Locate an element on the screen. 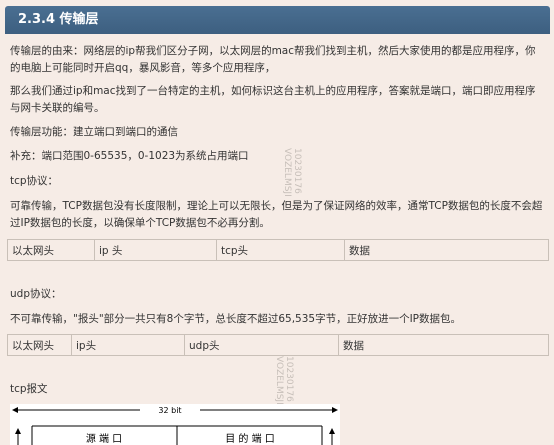  paragraph-port-range: 补充：端口范围0-65535，0-1023为系统占用端口 is located at coordinates (129, 156).